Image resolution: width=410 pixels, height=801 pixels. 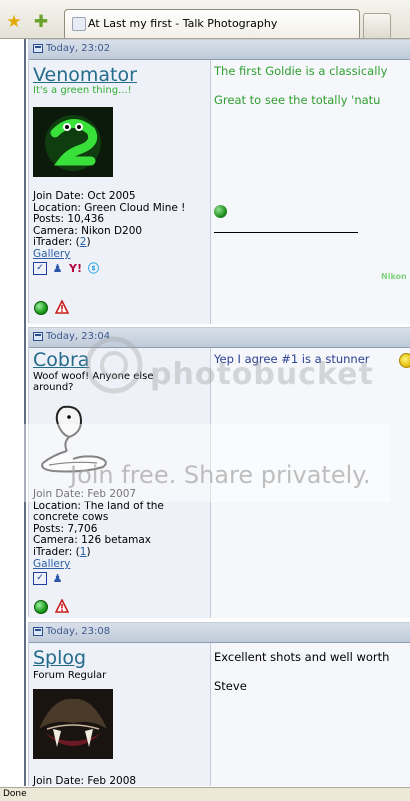 I want to click on post-header: Today, 23:02, so click(x=219, y=50).